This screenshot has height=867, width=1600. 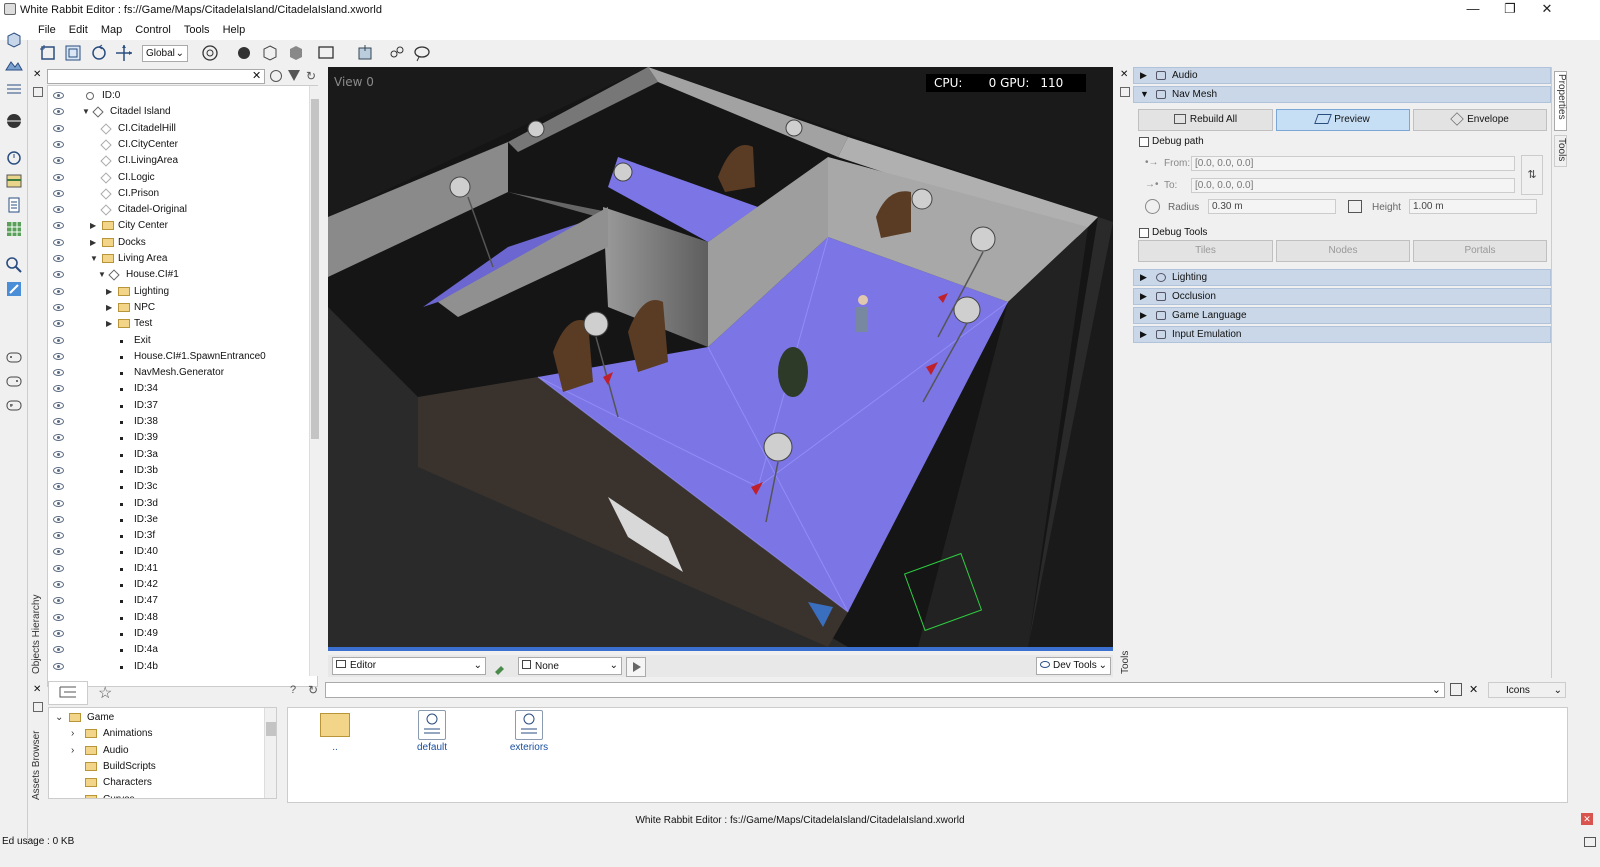 I want to click on hierarchy-row: CI.CityCenter, so click(x=179, y=145).